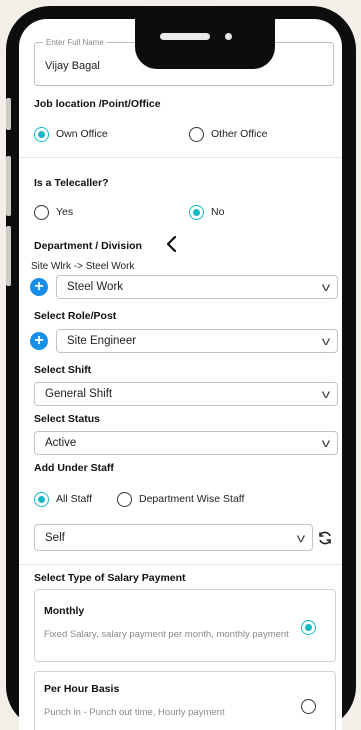  I want to click on camera, so click(228, 36).